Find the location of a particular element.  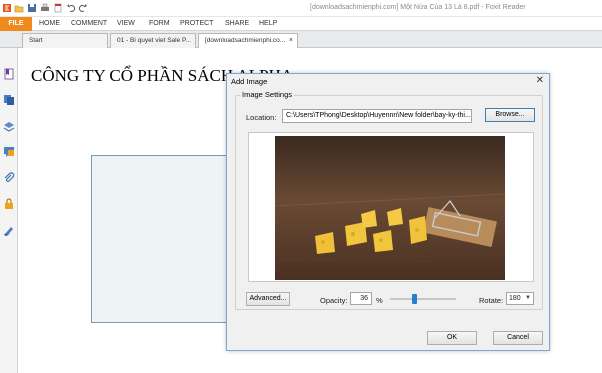

layers-icon is located at coordinates (9, 126).